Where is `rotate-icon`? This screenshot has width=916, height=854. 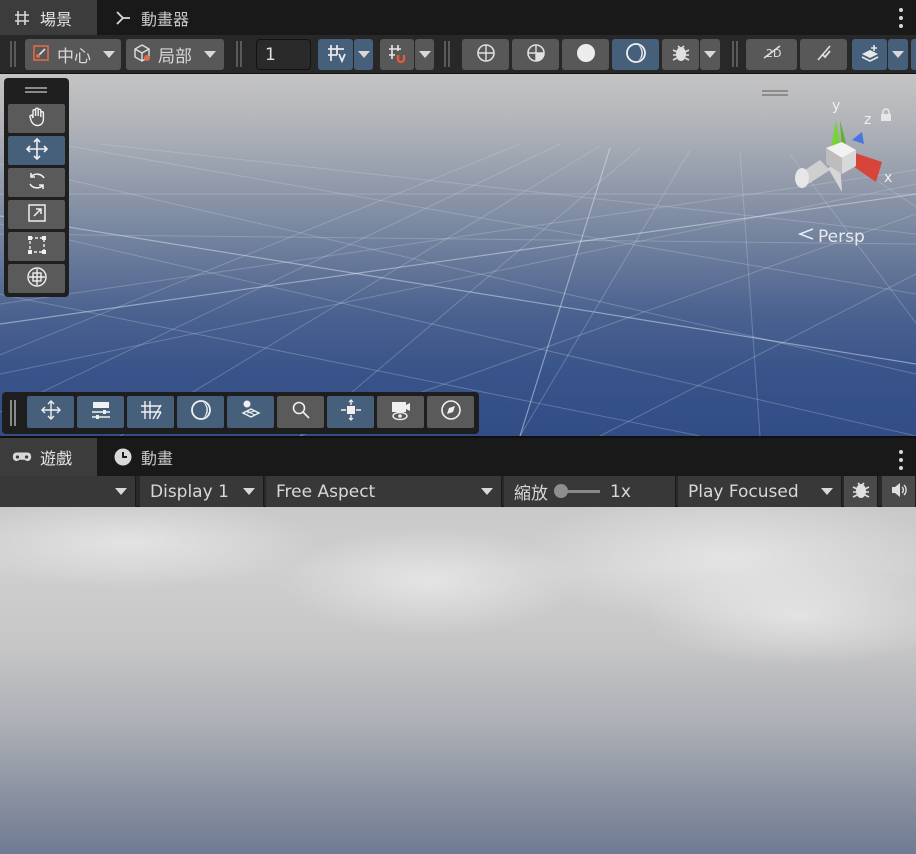
rotate-icon is located at coordinates (37, 183).